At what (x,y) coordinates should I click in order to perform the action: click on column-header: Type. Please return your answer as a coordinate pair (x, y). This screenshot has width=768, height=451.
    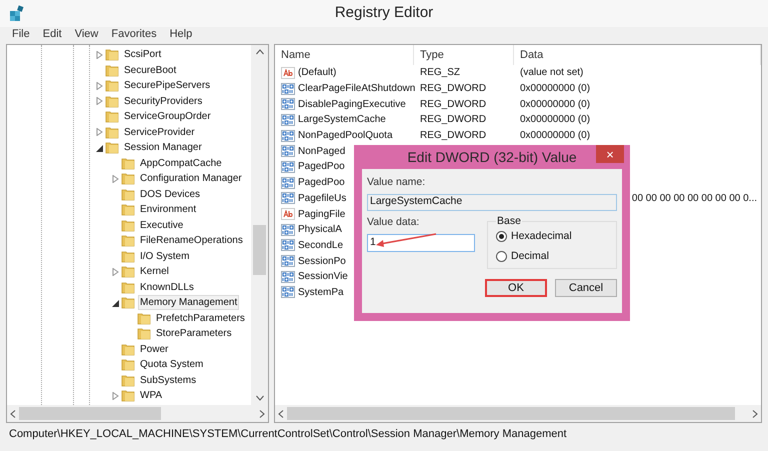
    Looking at the image, I should click on (464, 55).